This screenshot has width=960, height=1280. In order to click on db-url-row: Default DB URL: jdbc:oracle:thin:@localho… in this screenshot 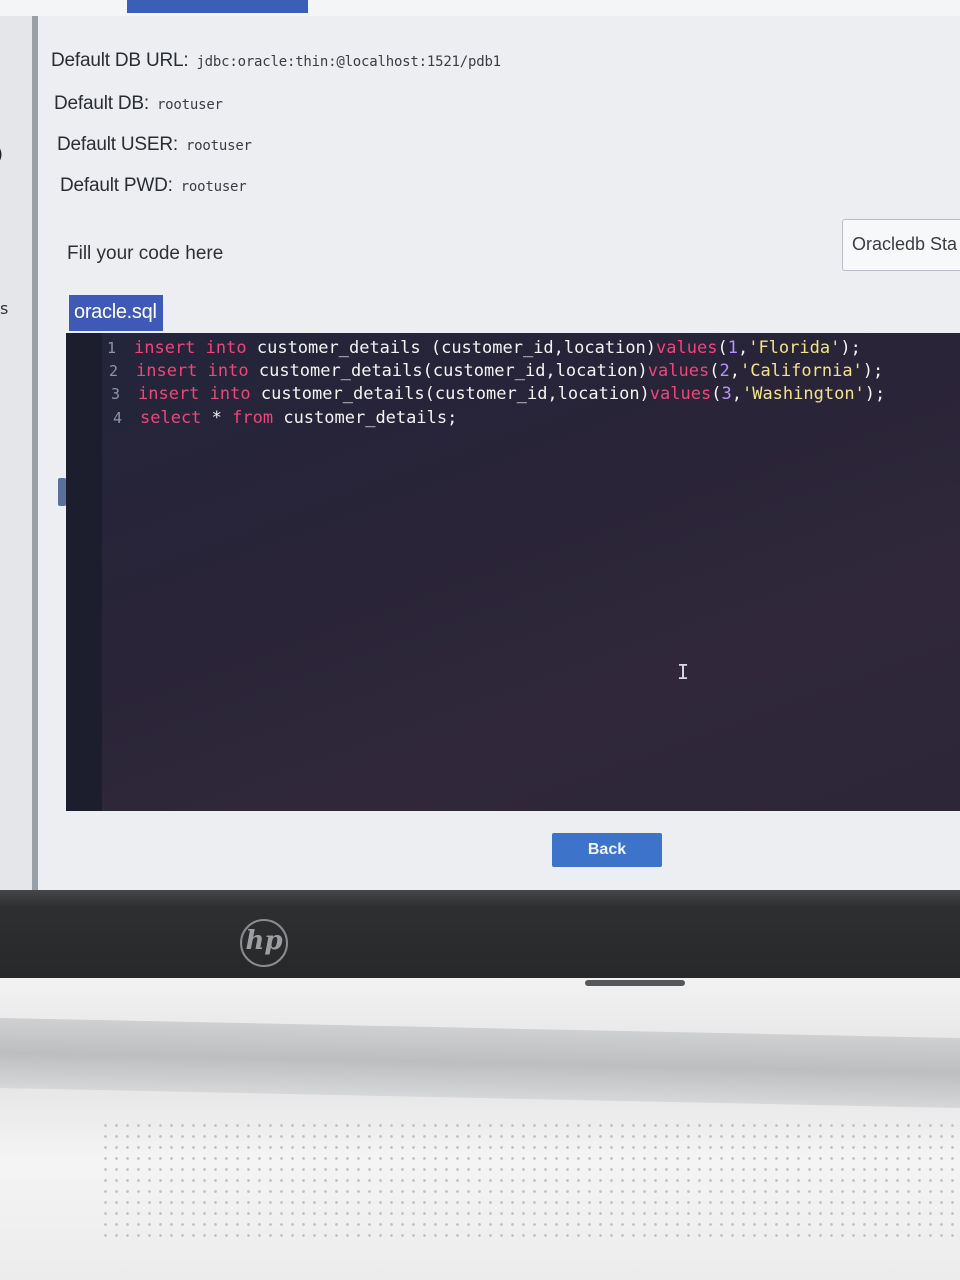, I will do `click(276, 61)`.